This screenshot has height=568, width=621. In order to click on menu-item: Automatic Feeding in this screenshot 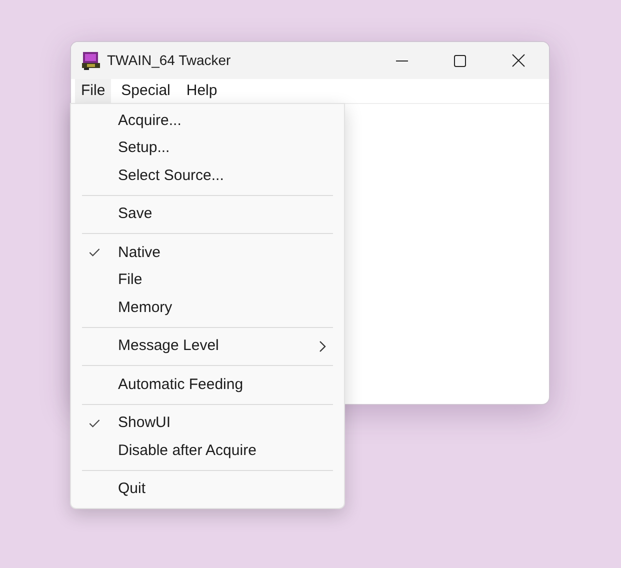, I will do `click(207, 384)`.